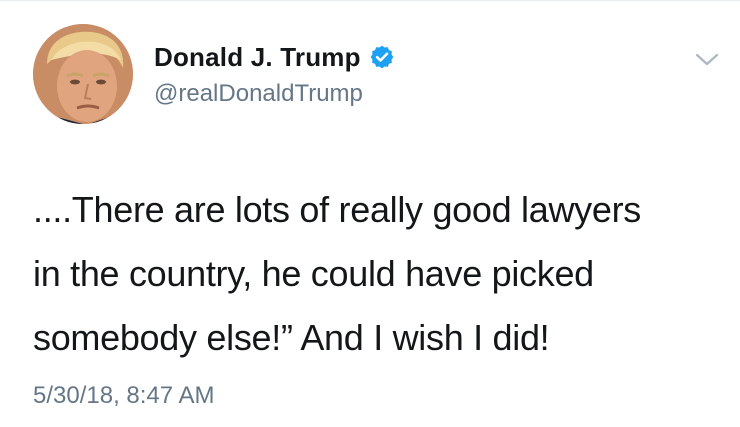 The width and height of the screenshot is (740, 427). Describe the element at coordinates (707, 59) in the screenshot. I see `chevron-down-icon` at that location.